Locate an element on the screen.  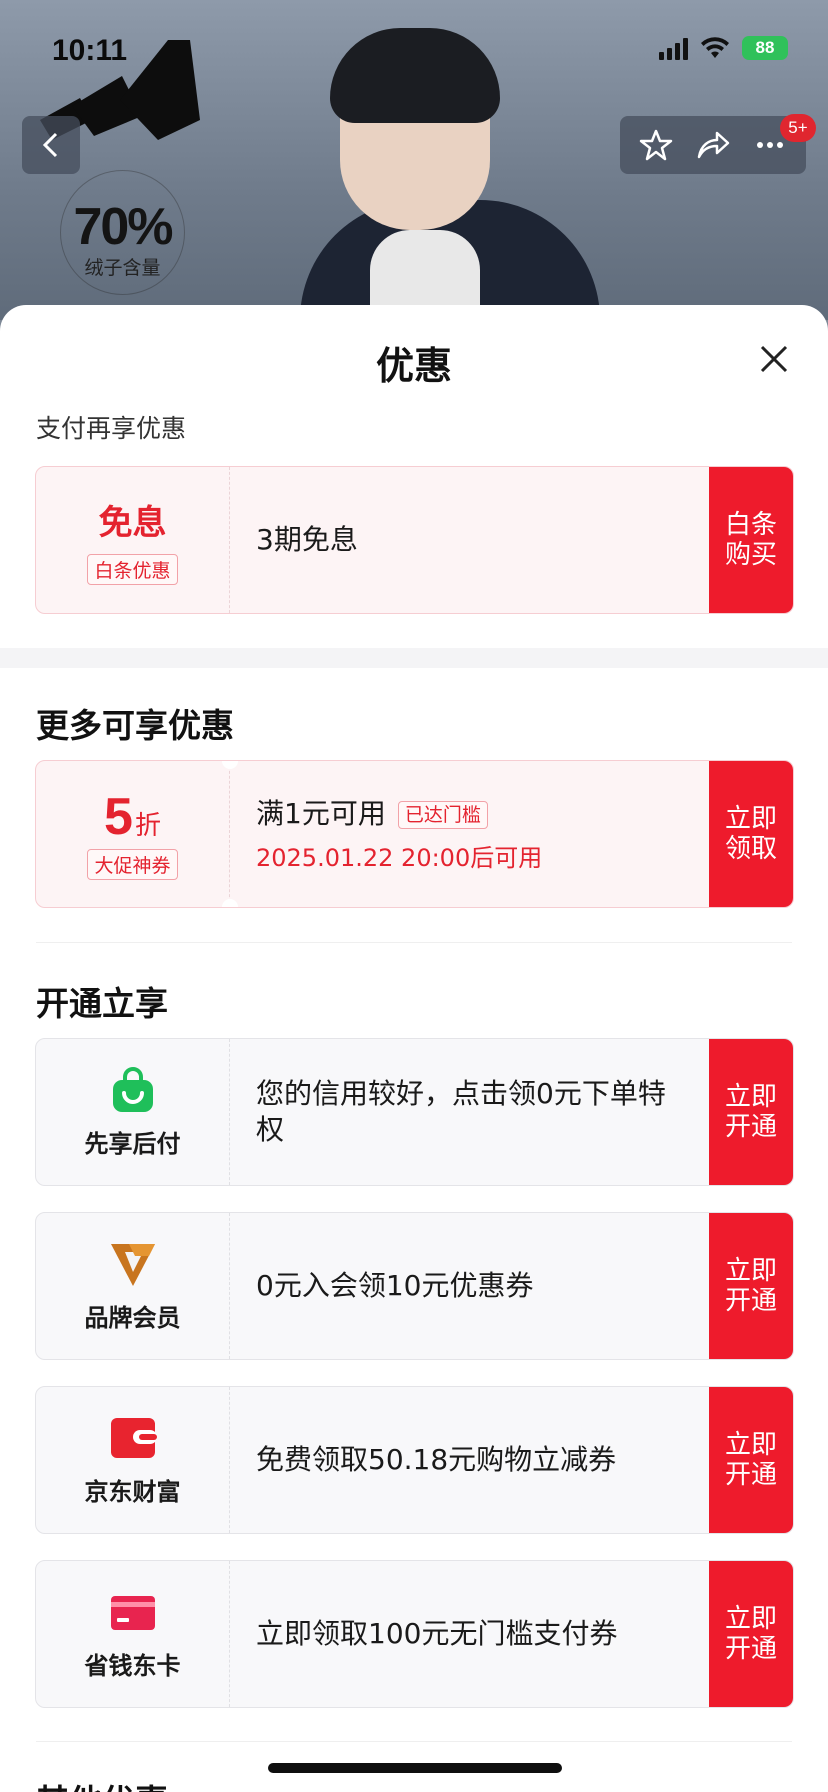
service-body: 立即领取100元无门槛支付券 is located at coordinates (469, 1634).